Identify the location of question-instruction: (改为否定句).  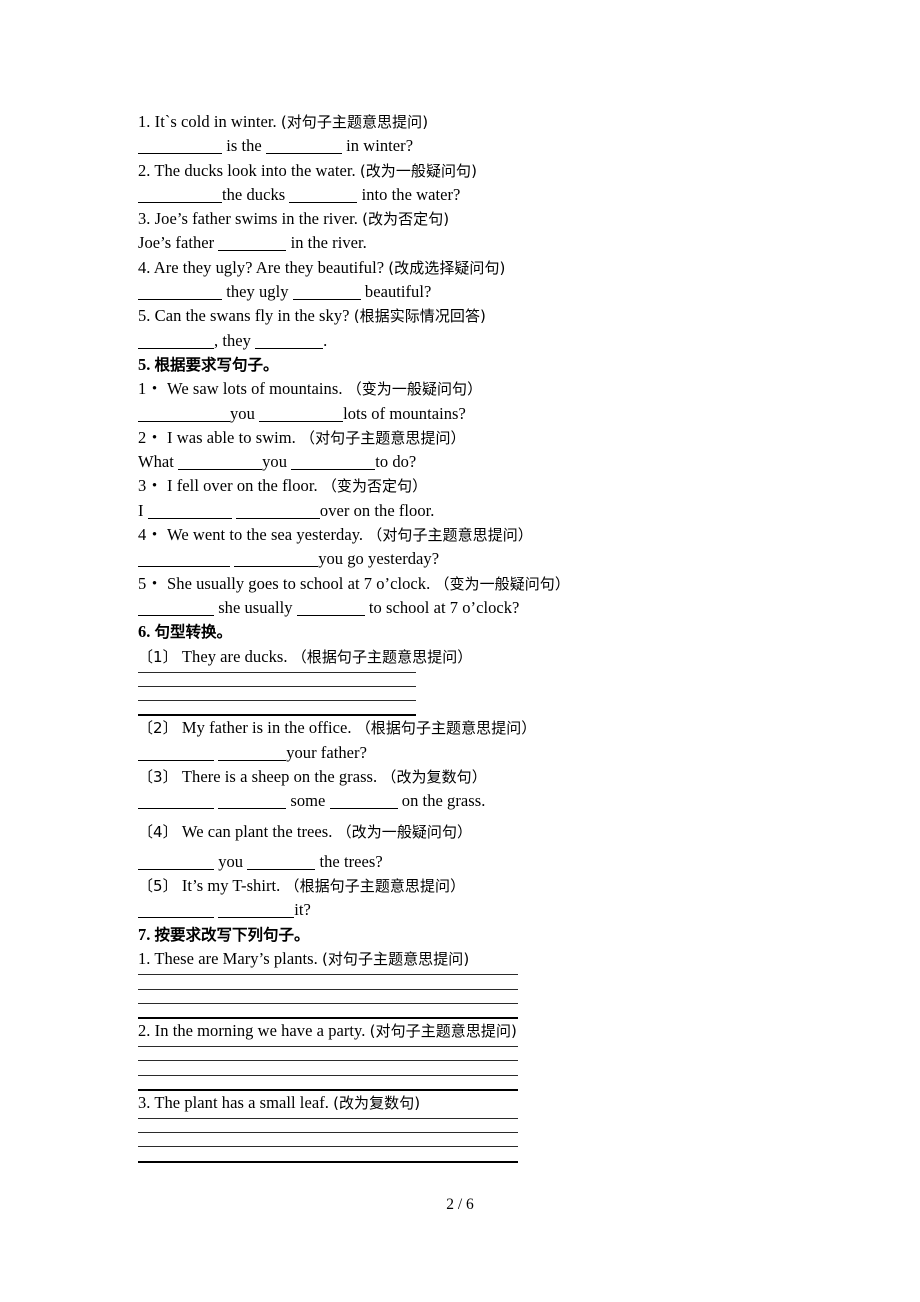
(406, 219).